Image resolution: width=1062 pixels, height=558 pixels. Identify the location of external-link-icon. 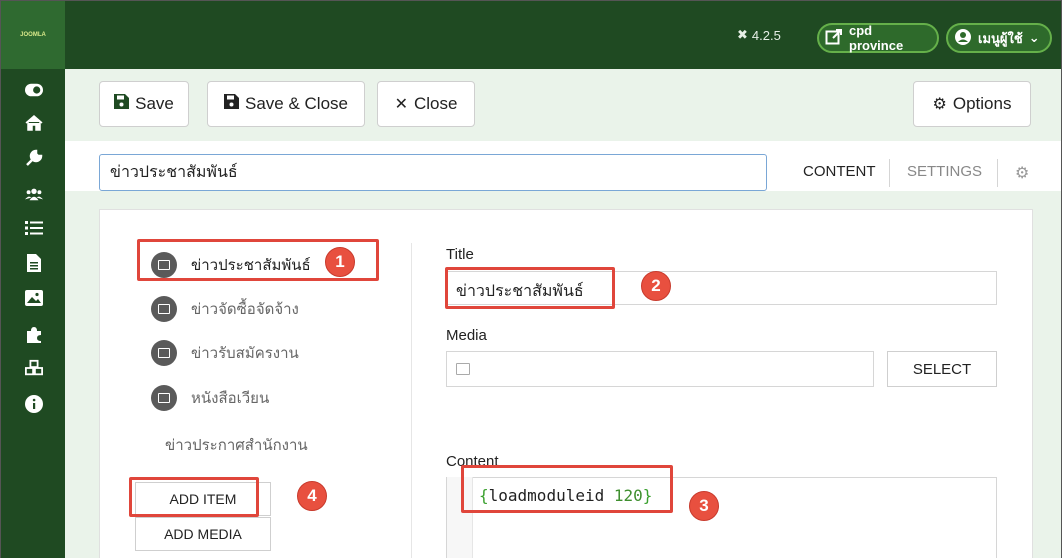
(834, 38).